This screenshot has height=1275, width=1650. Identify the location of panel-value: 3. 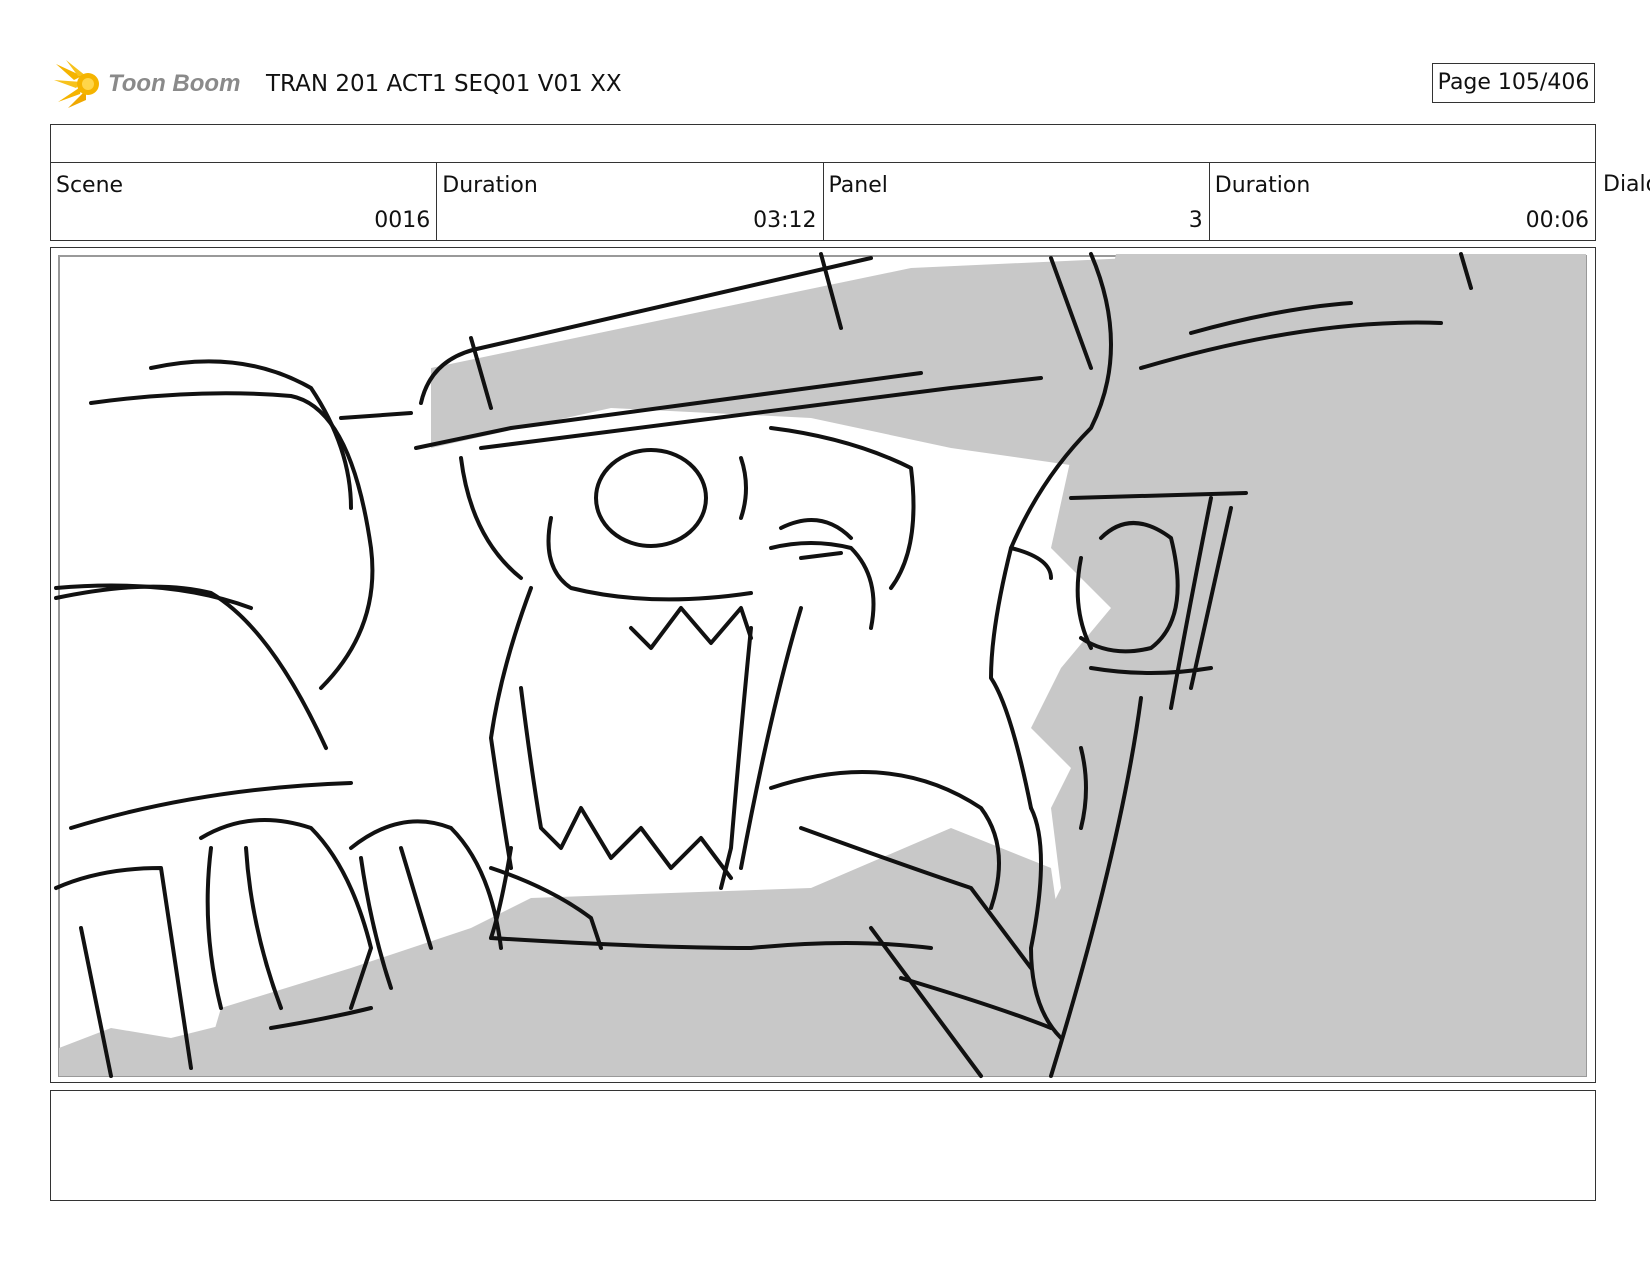
(1195, 220).